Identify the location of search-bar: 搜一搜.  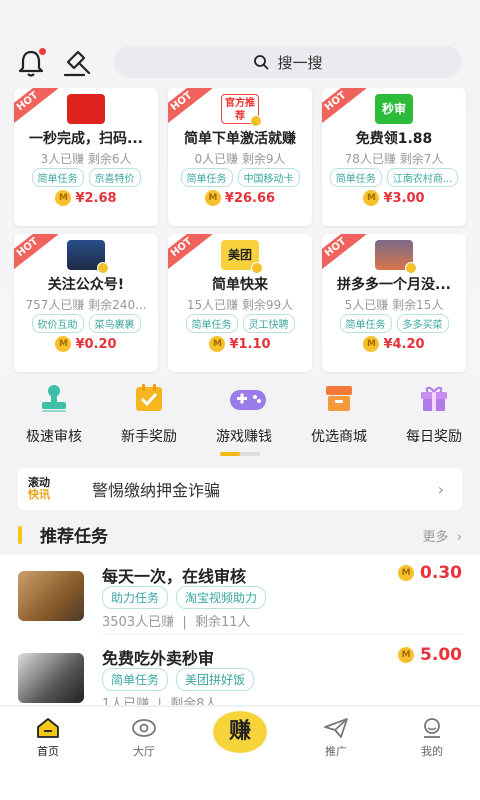
(288, 62).